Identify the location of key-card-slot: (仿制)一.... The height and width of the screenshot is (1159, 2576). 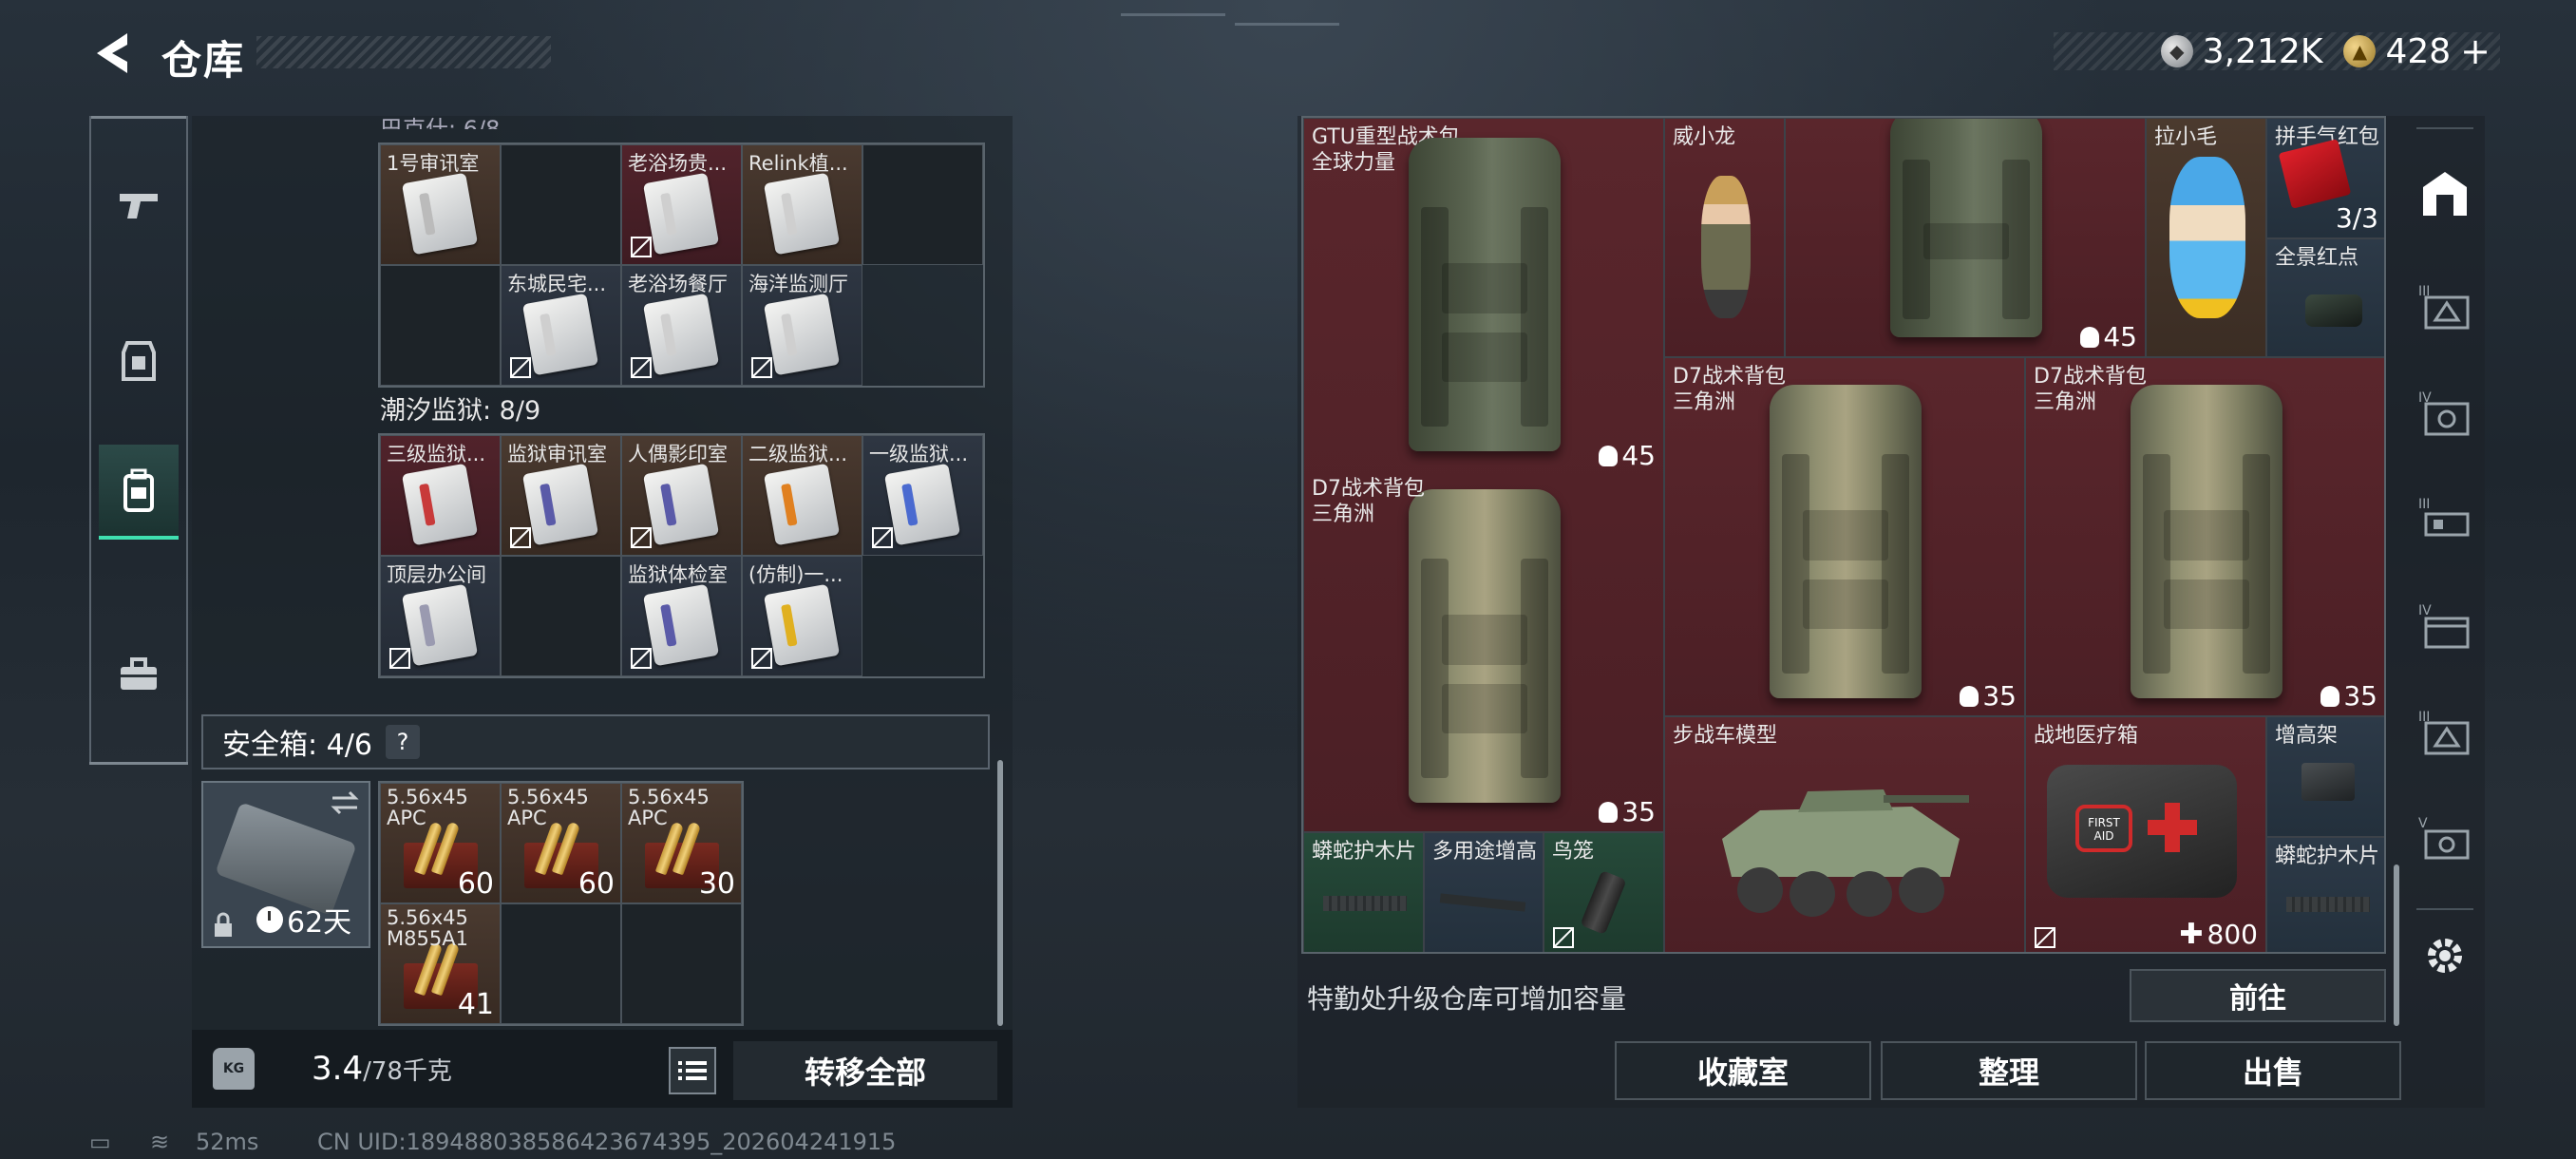
(802, 616).